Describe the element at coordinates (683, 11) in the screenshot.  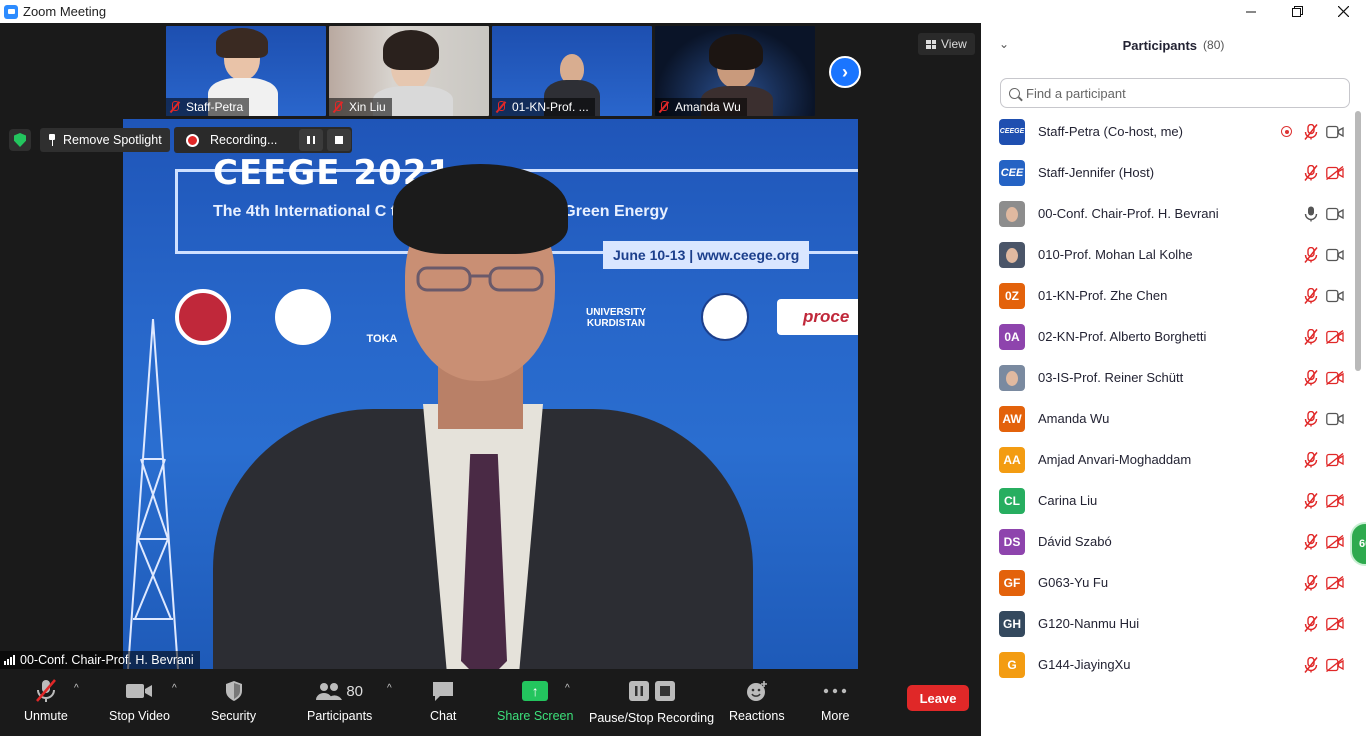
I see `title-bar: Zoom Meeting` at that location.